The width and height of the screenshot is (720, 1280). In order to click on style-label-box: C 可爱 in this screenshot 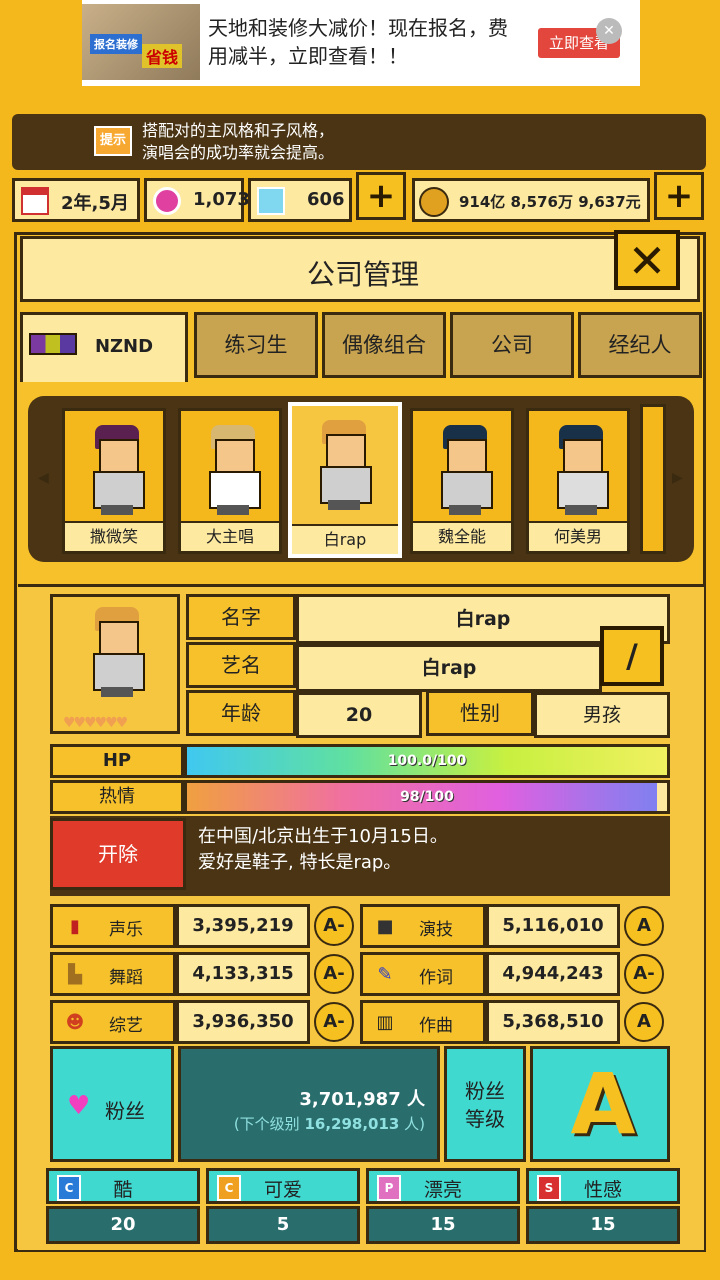, I will do `click(283, 1186)`.